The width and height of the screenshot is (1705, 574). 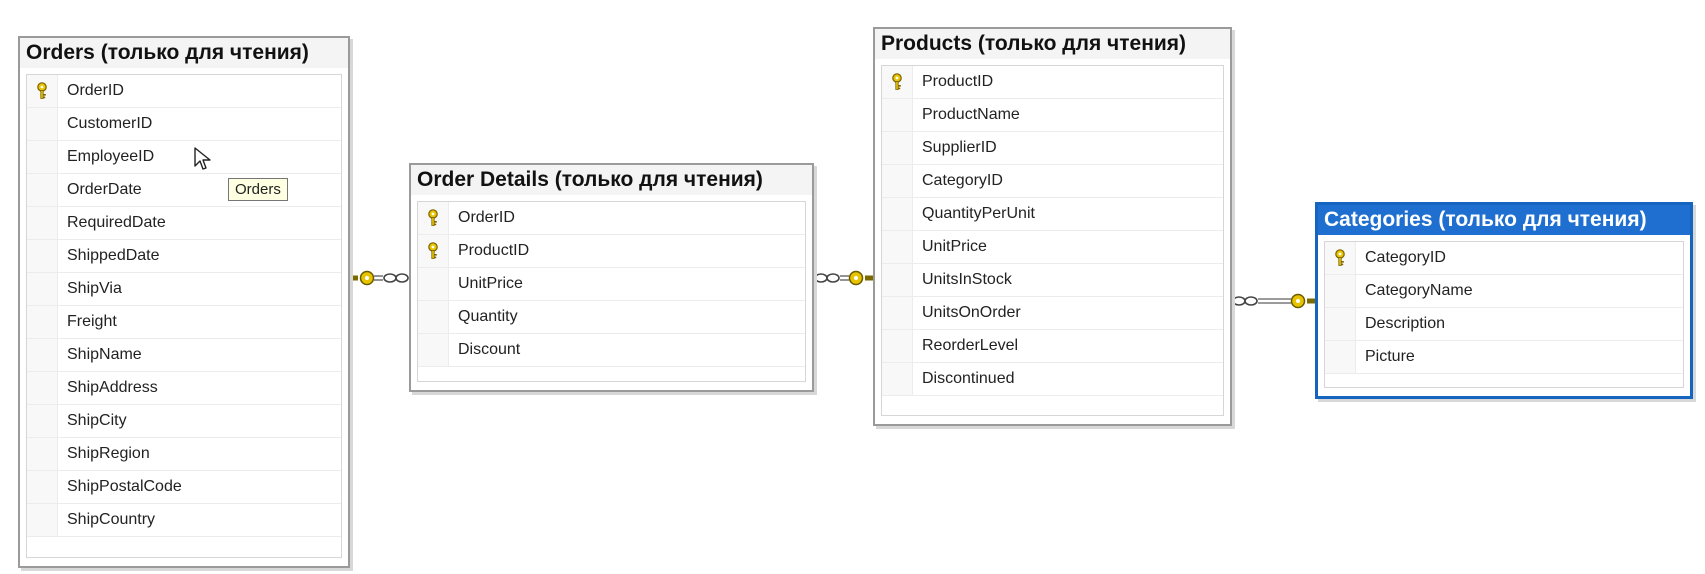 What do you see at coordinates (1052, 379) in the screenshot?
I see `column-row: Discontinued` at bounding box center [1052, 379].